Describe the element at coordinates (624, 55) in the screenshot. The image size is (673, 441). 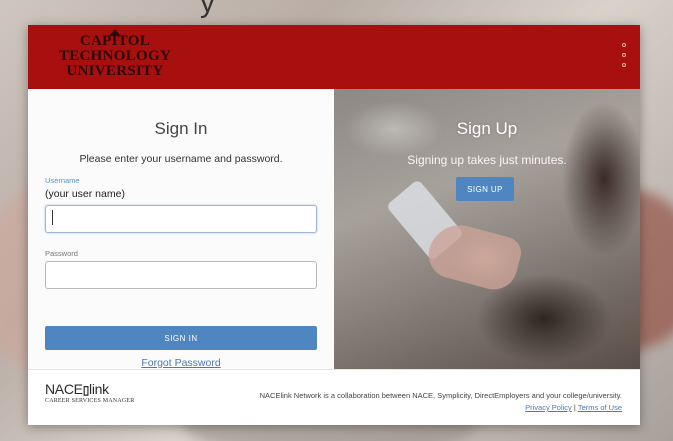
I see `vertical-dots-icon` at that location.